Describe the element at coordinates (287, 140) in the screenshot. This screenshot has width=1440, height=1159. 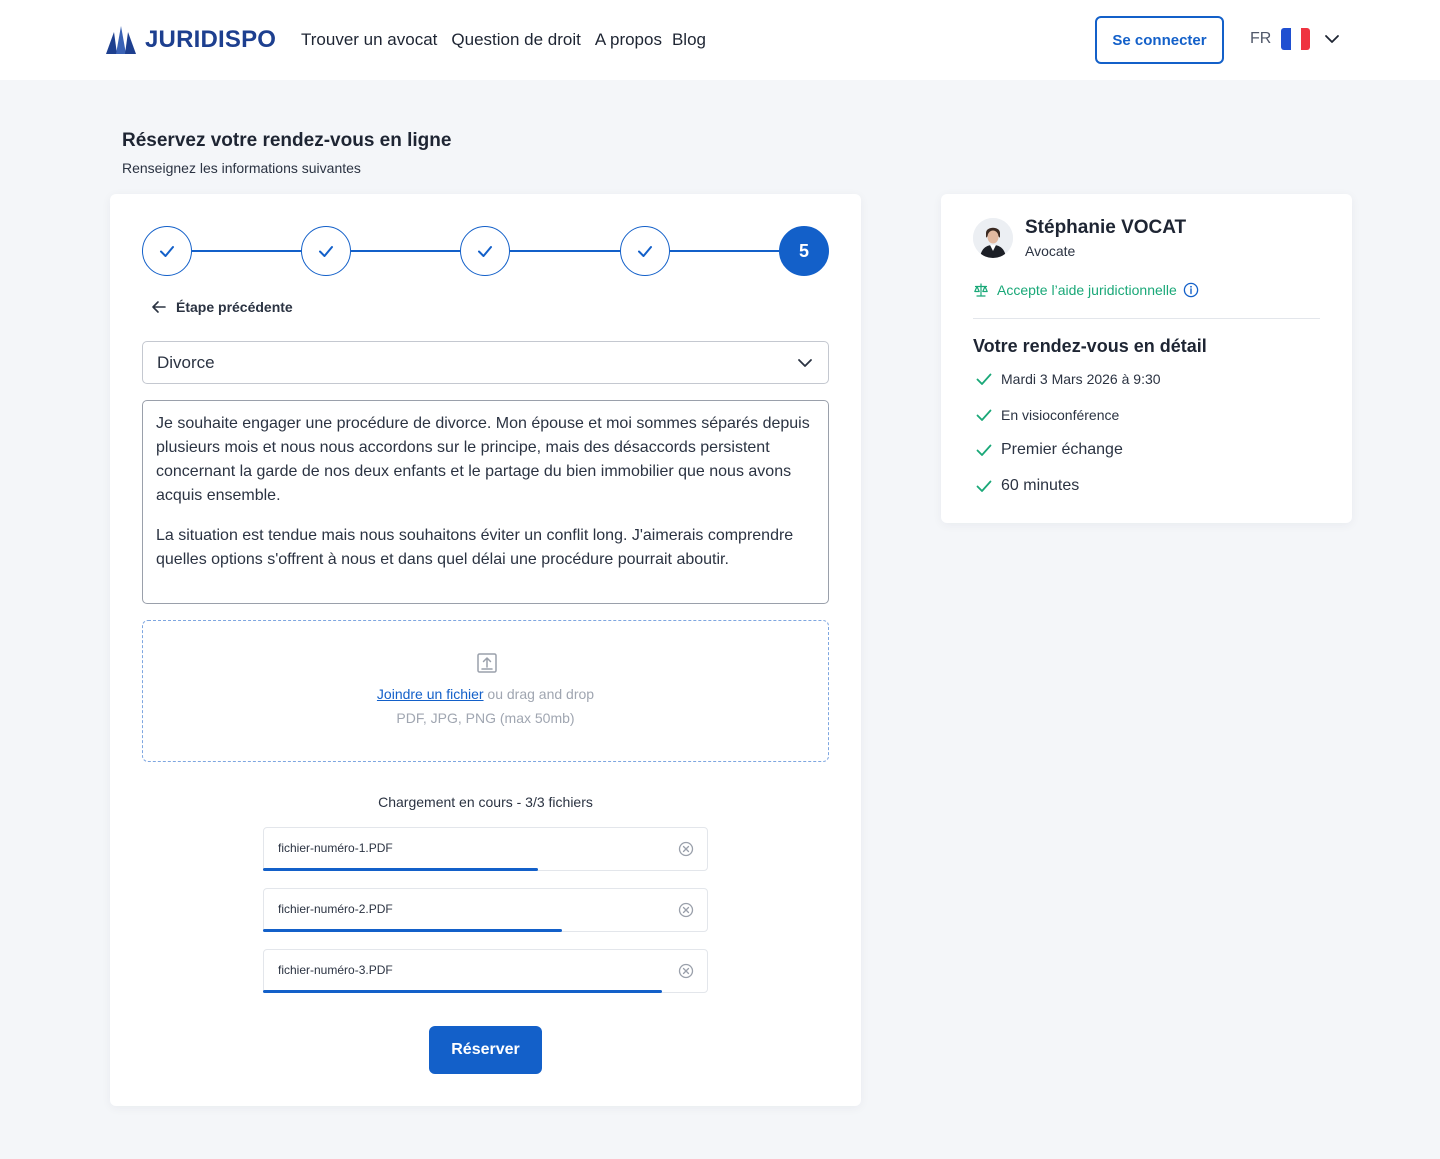
I see `page-title: Réservez votre rendez-vous en ligne` at that location.